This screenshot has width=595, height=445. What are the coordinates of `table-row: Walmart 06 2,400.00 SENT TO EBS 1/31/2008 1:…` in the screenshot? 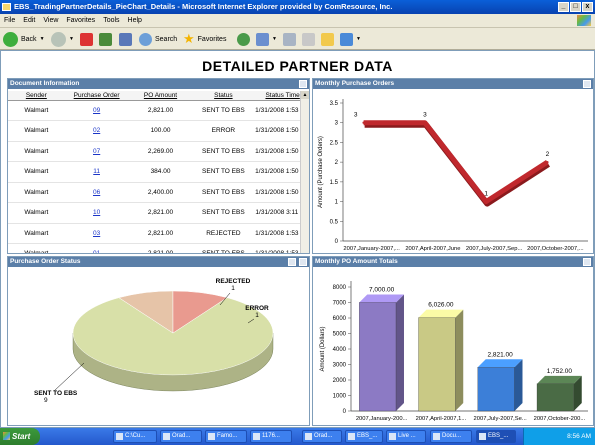 It's located at (158, 192).